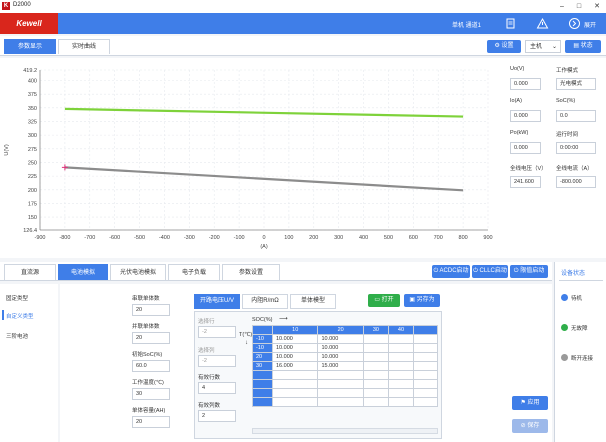  What do you see at coordinates (217, 361) in the screenshot?
I see `select-col-input: -2` at bounding box center [217, 361].